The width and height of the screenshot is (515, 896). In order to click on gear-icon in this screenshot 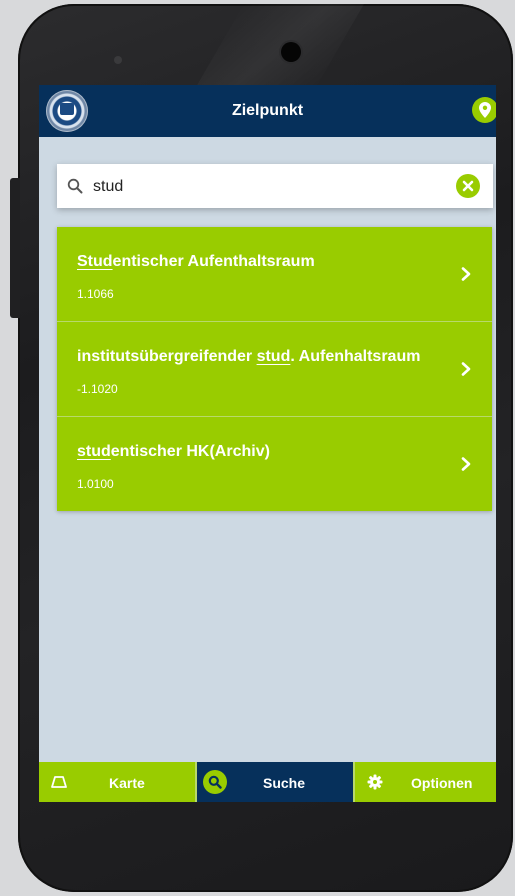, I will do `click(375, 782)`.